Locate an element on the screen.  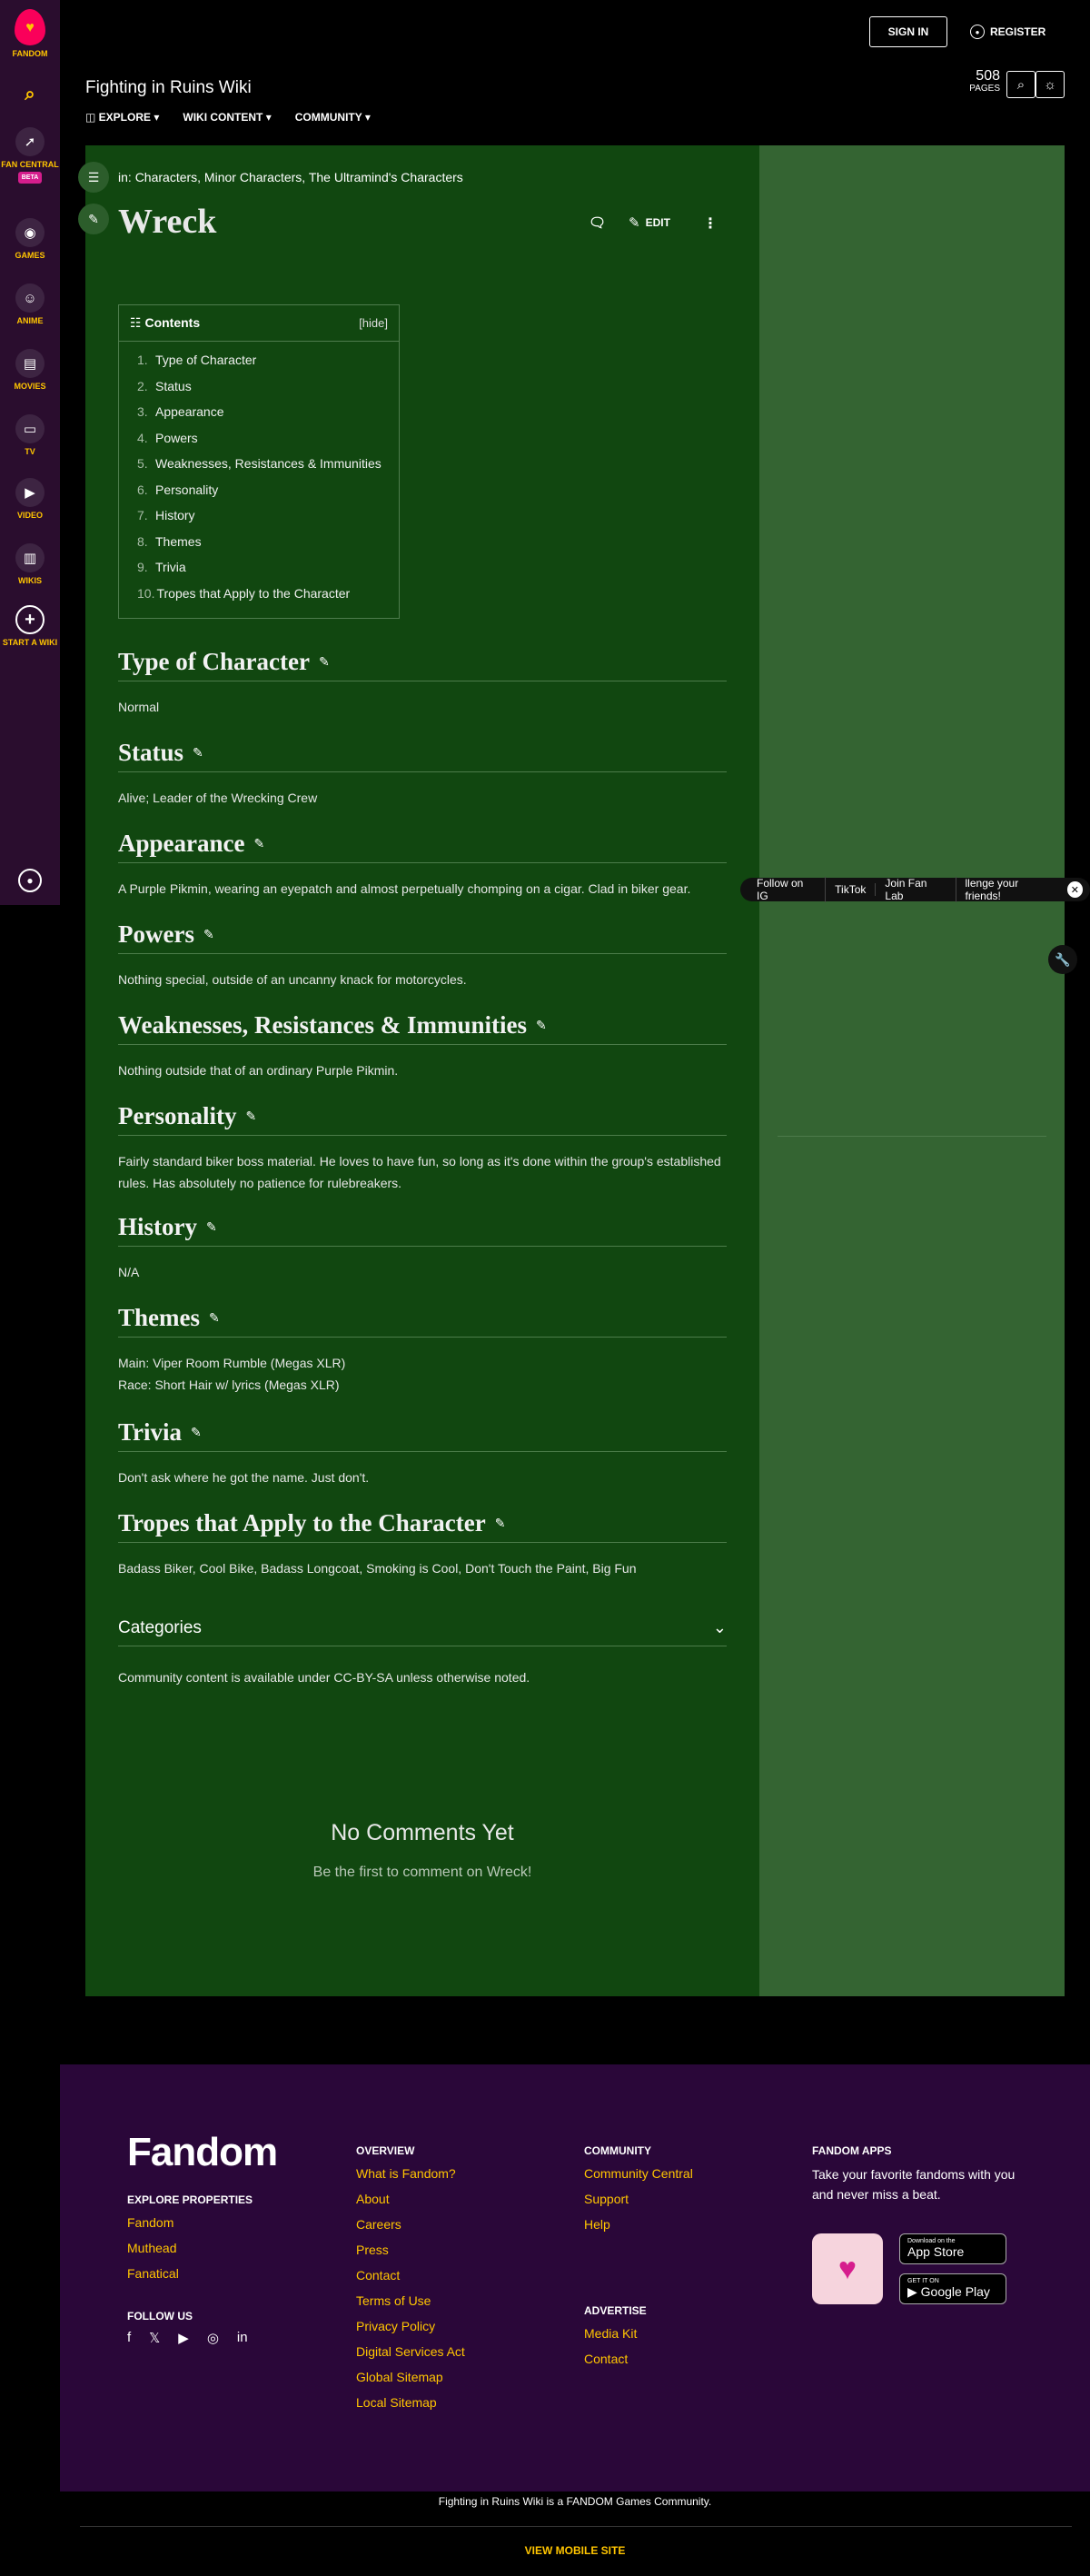
menu-wiki-content: WIKI CONTENT ▾ is located at coordinates (227, 118).